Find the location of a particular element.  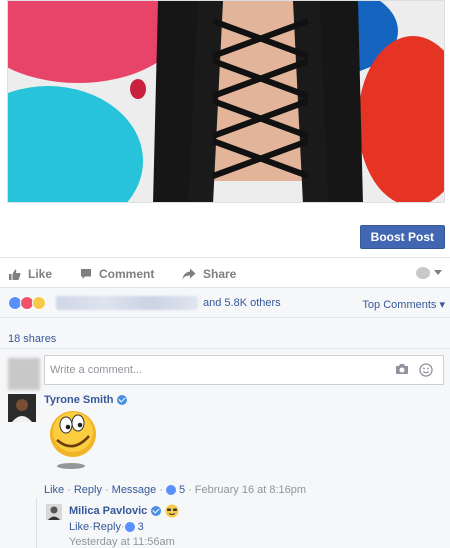

share-label: Share is located at coordinates (220, 274).